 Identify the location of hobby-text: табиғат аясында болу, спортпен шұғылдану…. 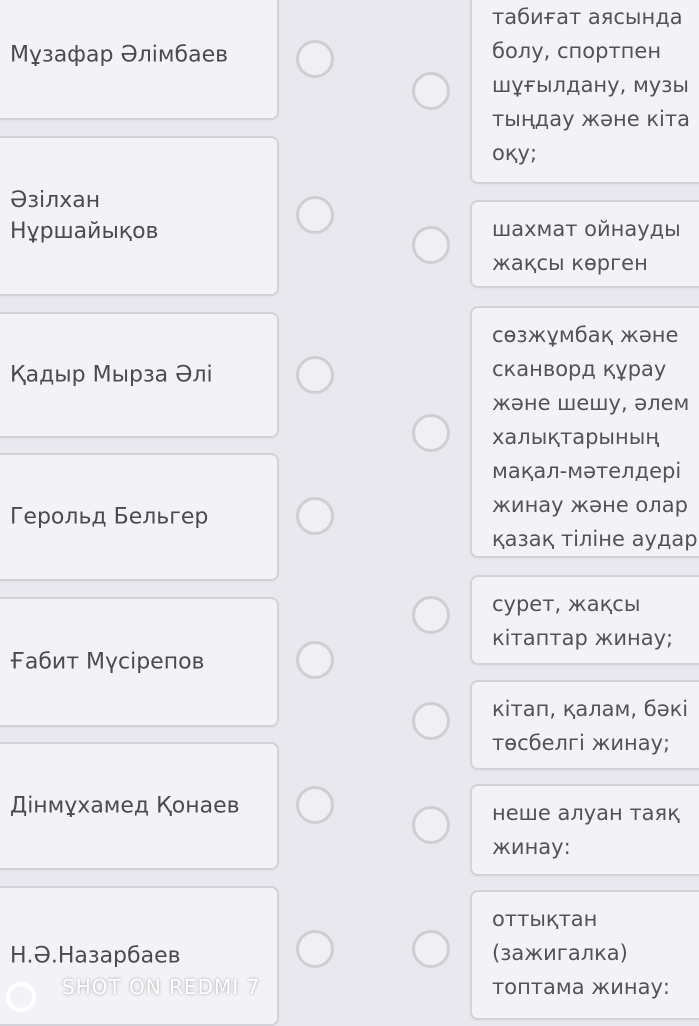
(591, 85).